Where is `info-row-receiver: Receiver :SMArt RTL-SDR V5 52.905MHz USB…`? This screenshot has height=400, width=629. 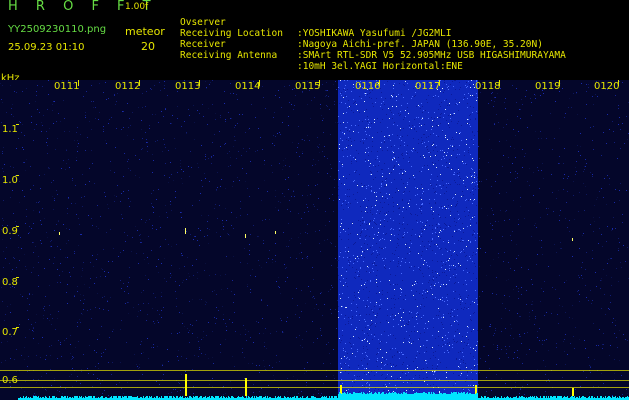 info-row-receiver: Receiver :SMArt RTL-SDR V5 52.905MHz USB… is located at coordinates (373, 44).